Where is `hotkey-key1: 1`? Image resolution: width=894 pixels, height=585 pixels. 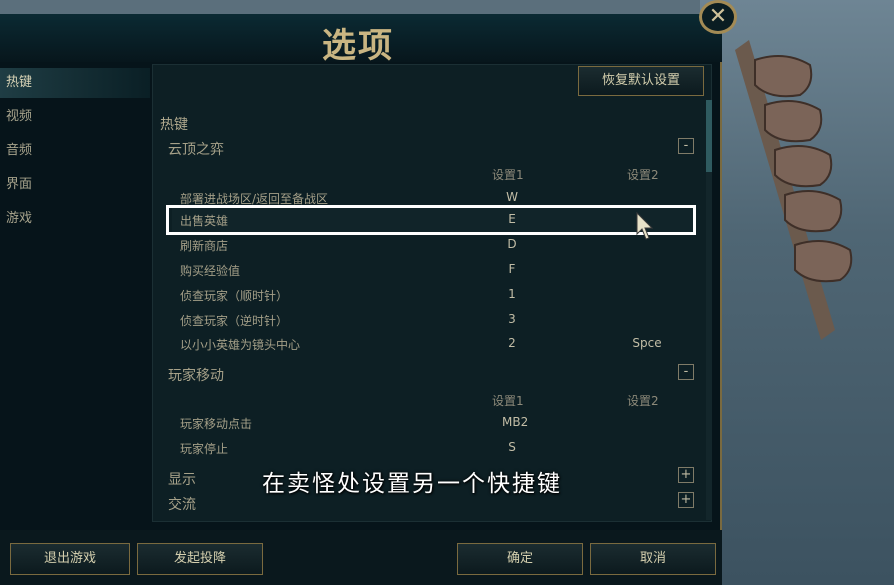
hotkey-key1: 1 is located at coordinates (512, 294).